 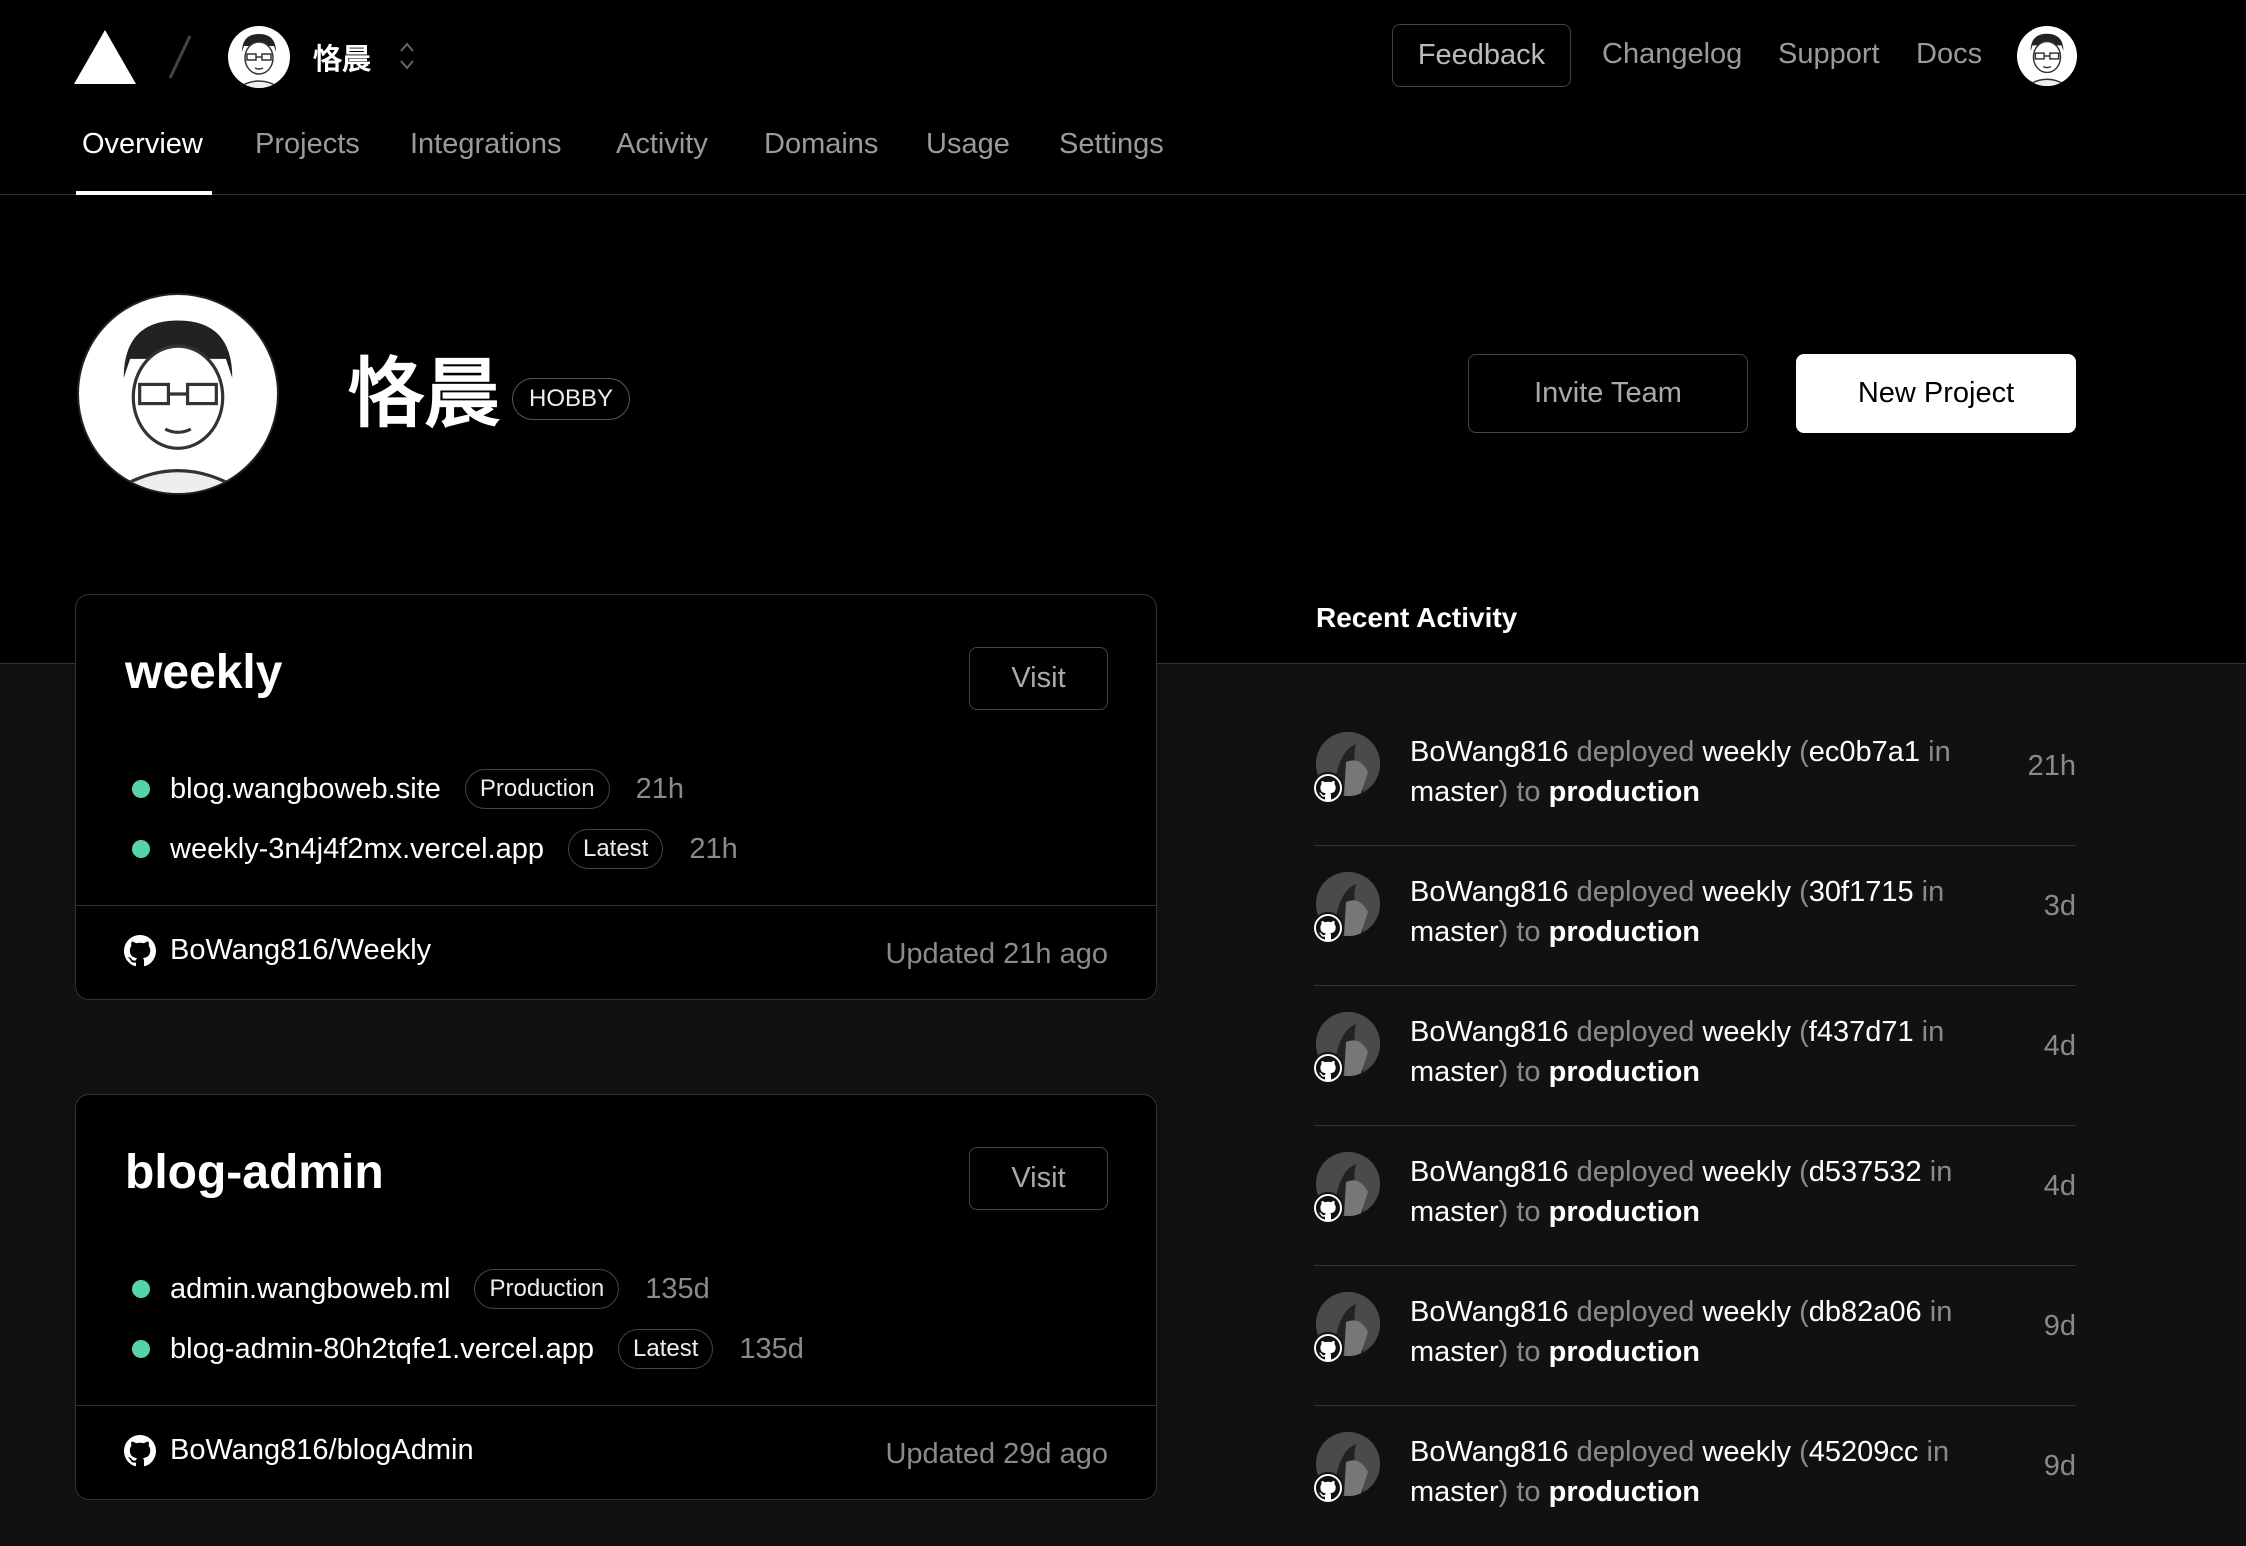 I want to click on repo-name: BoWang816/blogAdmin, so click(x=322, y=1450).